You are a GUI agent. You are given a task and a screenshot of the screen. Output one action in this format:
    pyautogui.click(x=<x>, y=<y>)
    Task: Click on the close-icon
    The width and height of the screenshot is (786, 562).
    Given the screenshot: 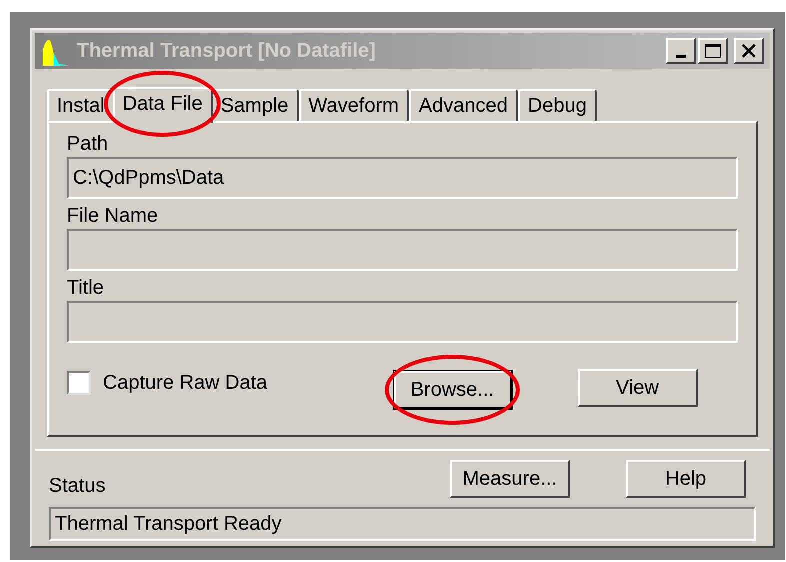 What is the action you would take?
    pyautogui.click(x=749, y=51)
    